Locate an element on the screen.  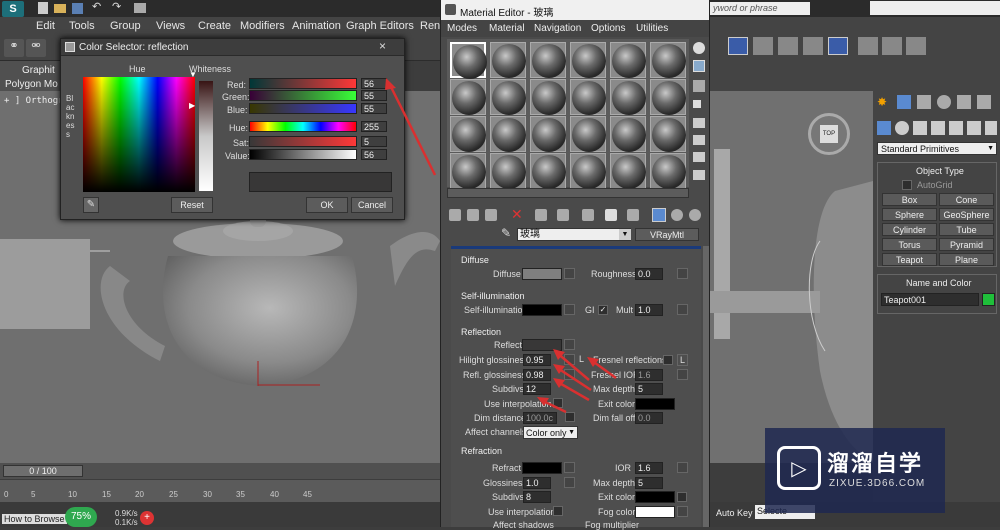
project-folder-icon is located at coordinates (140, 8).